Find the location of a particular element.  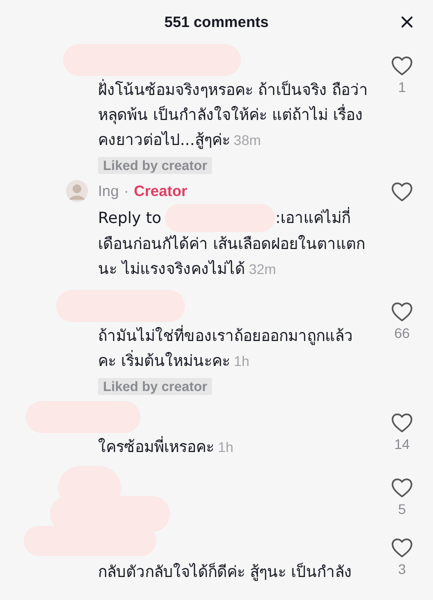

reply-label: Reply to is located at coordinates (130, 218).